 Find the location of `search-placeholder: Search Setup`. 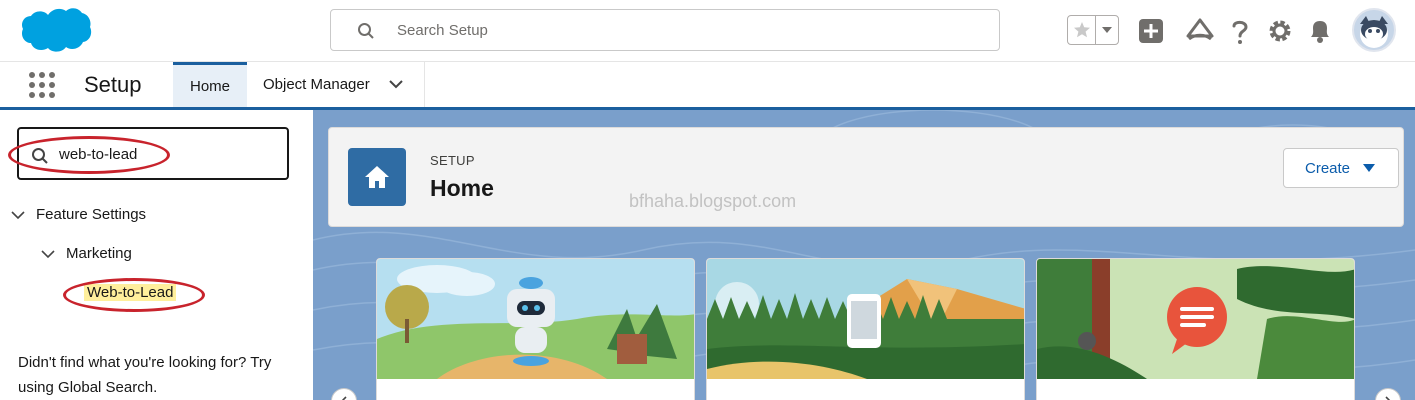

search-placeholder: Search Setup is located at coordinates (442, 30).